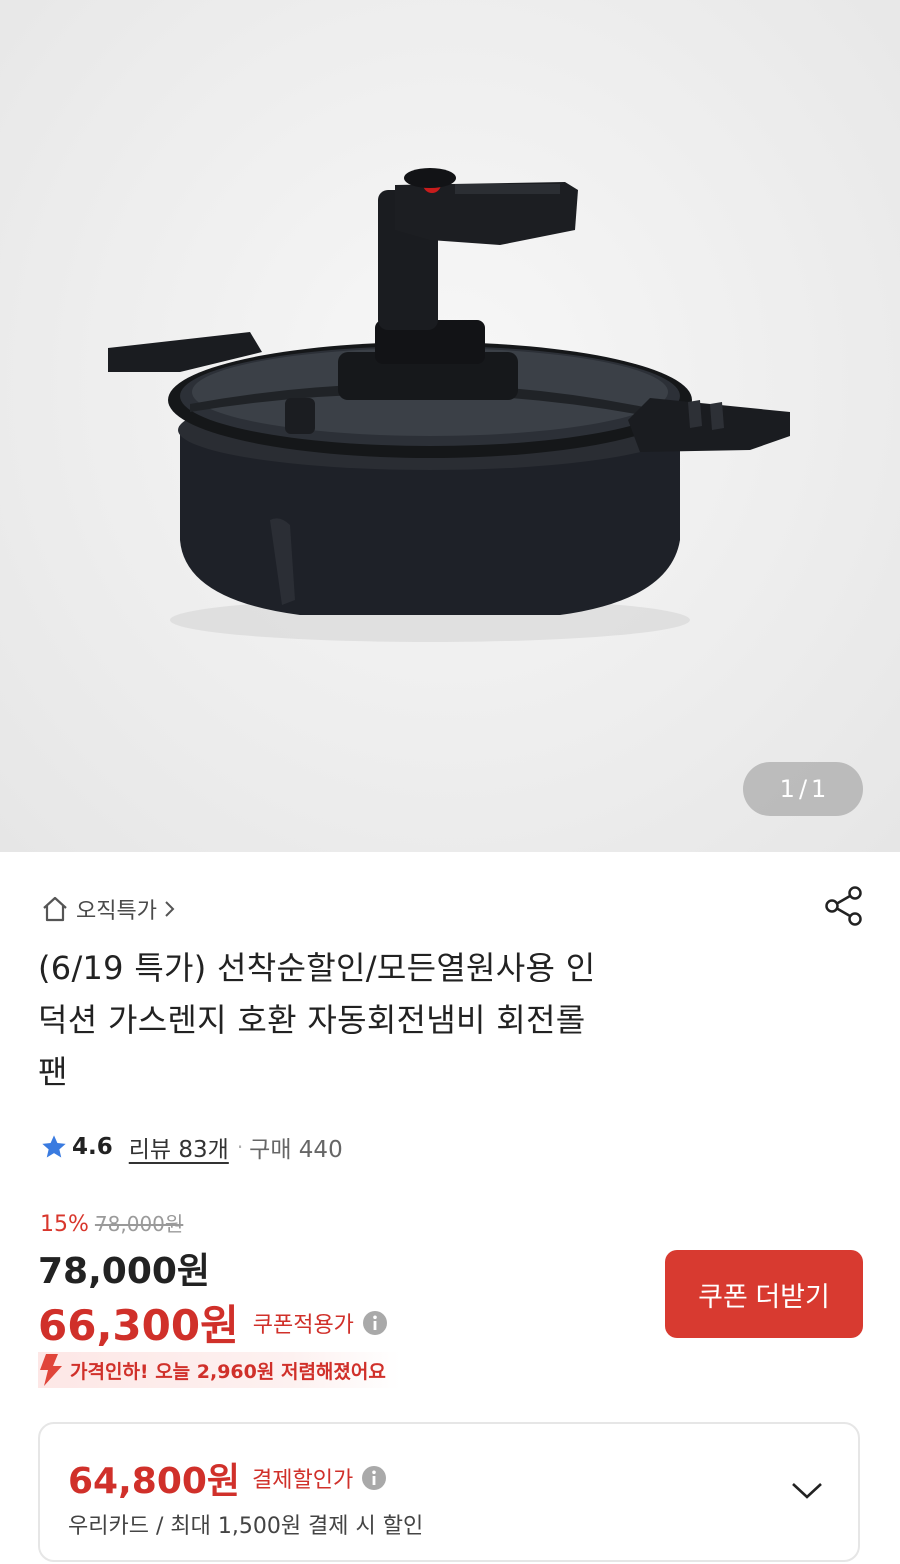 This screenshot has height=1564, width=900. Describe the element at coordinates (139, 1224) in the screenshot. I see `original-price: 78,000원` at that location.